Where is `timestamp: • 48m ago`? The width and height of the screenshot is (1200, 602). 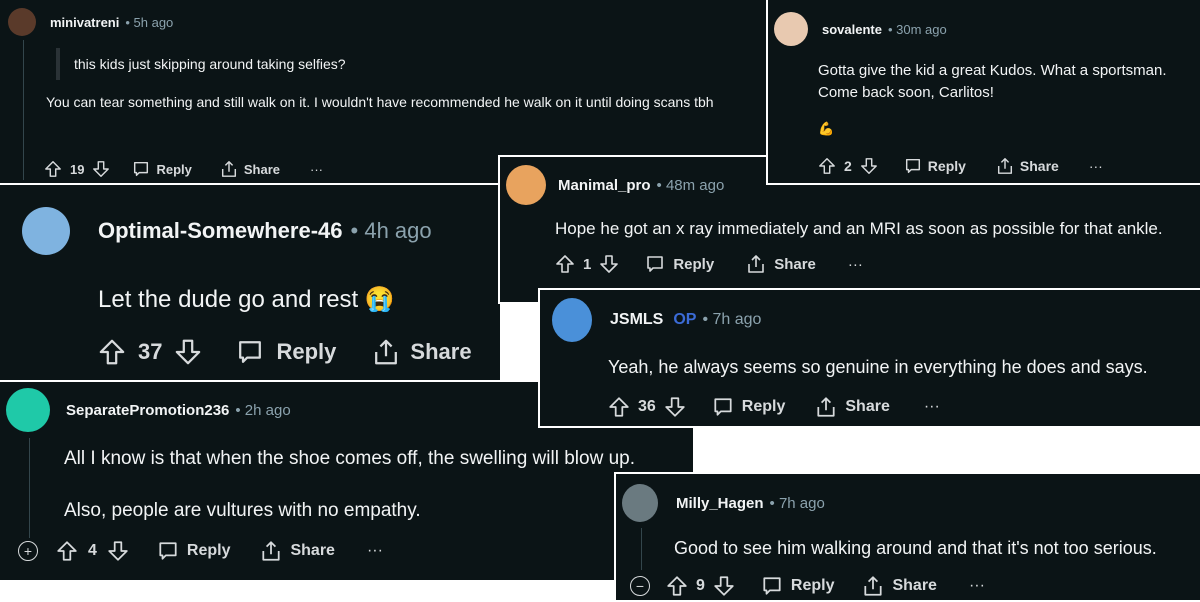
timestamp: • 48m ago is located at coordinates (690, 185).